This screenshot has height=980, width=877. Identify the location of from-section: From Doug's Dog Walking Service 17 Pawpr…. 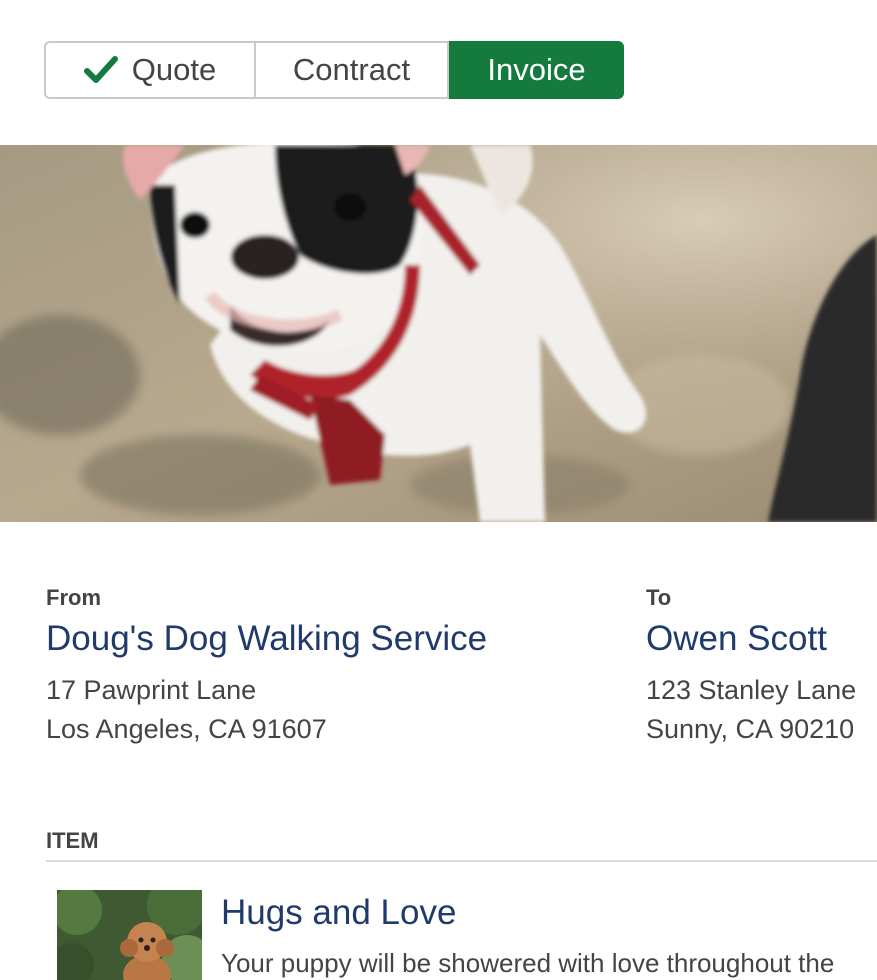
(266, 667).